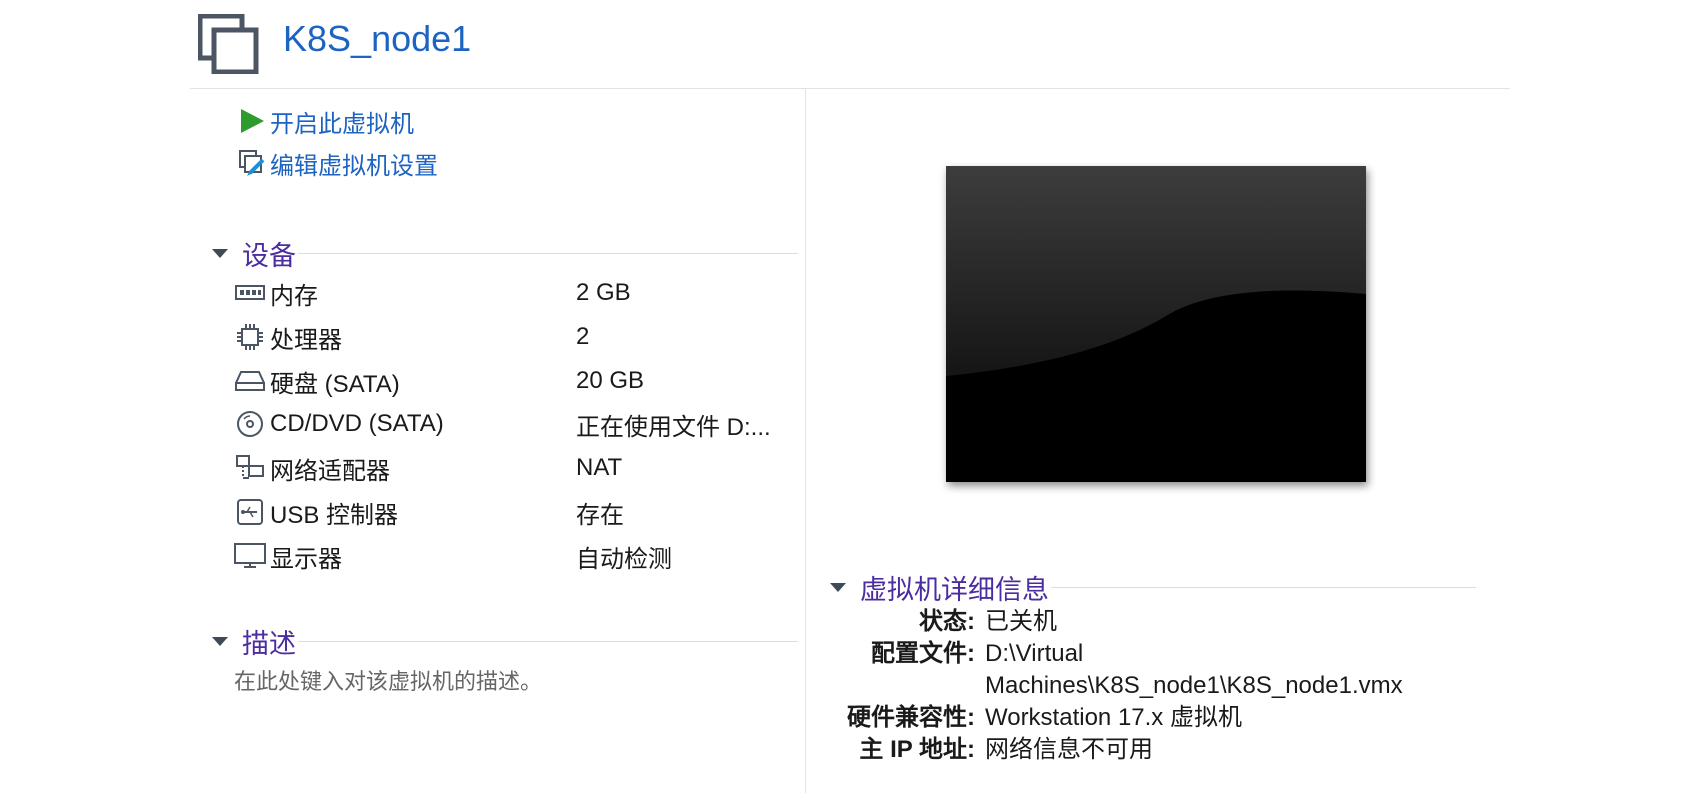  Describe the element at coordinates (917, 749) in the screenshot. I see `detail-key: 主 IP 地址:` at that location.